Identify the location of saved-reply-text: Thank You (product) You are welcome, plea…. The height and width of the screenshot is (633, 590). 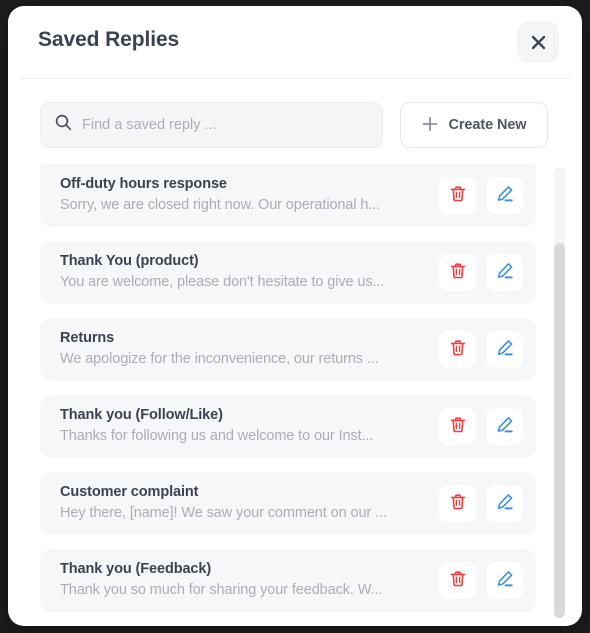
(241, 272).